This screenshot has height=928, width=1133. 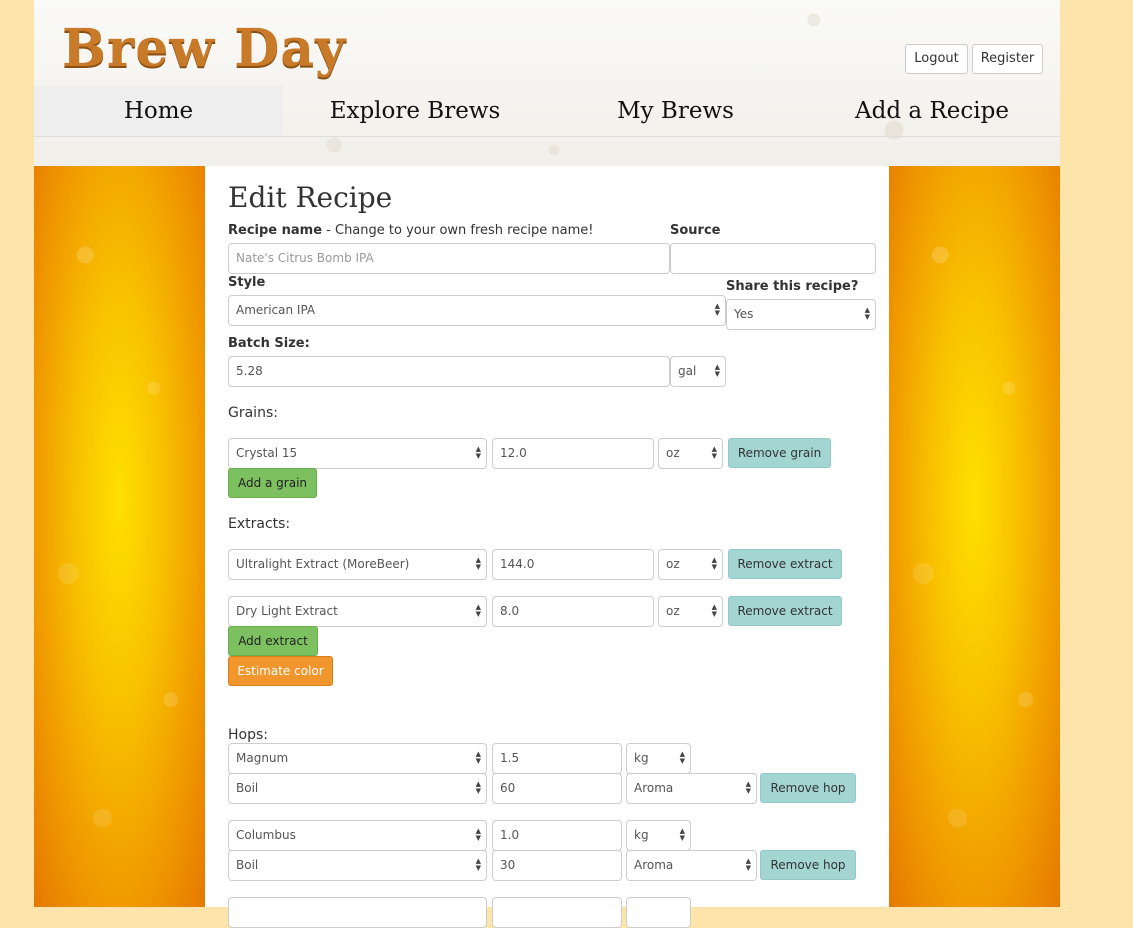 I want to click on hop-select: Magnum ▲ ▼, so click(x=357, y=758).